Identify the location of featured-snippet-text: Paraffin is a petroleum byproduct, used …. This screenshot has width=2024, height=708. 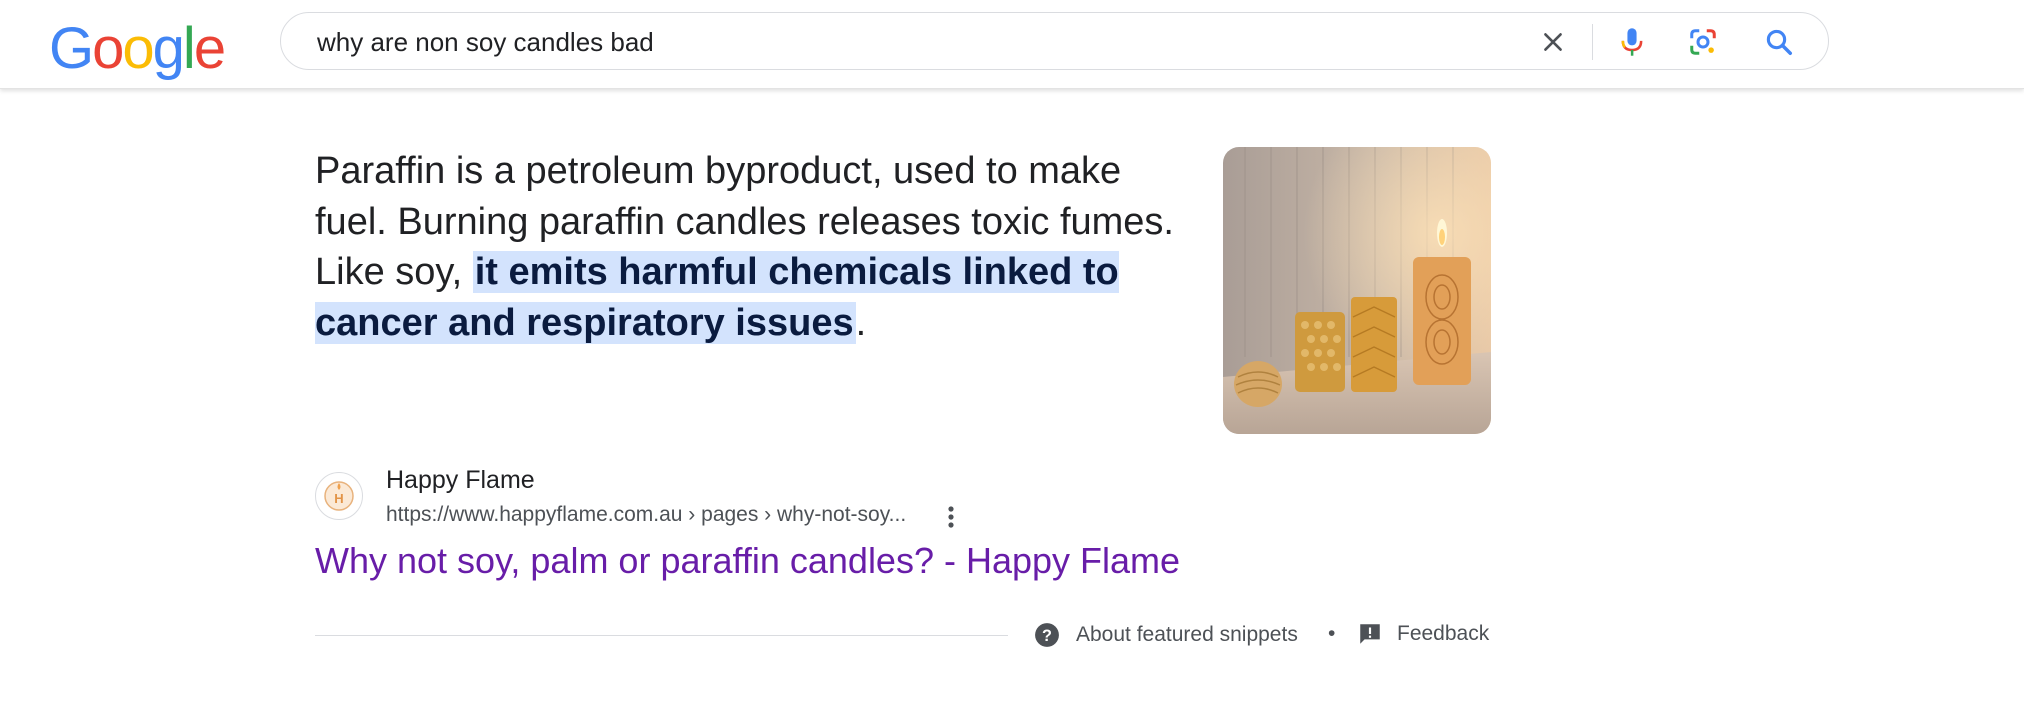
(755, 247).